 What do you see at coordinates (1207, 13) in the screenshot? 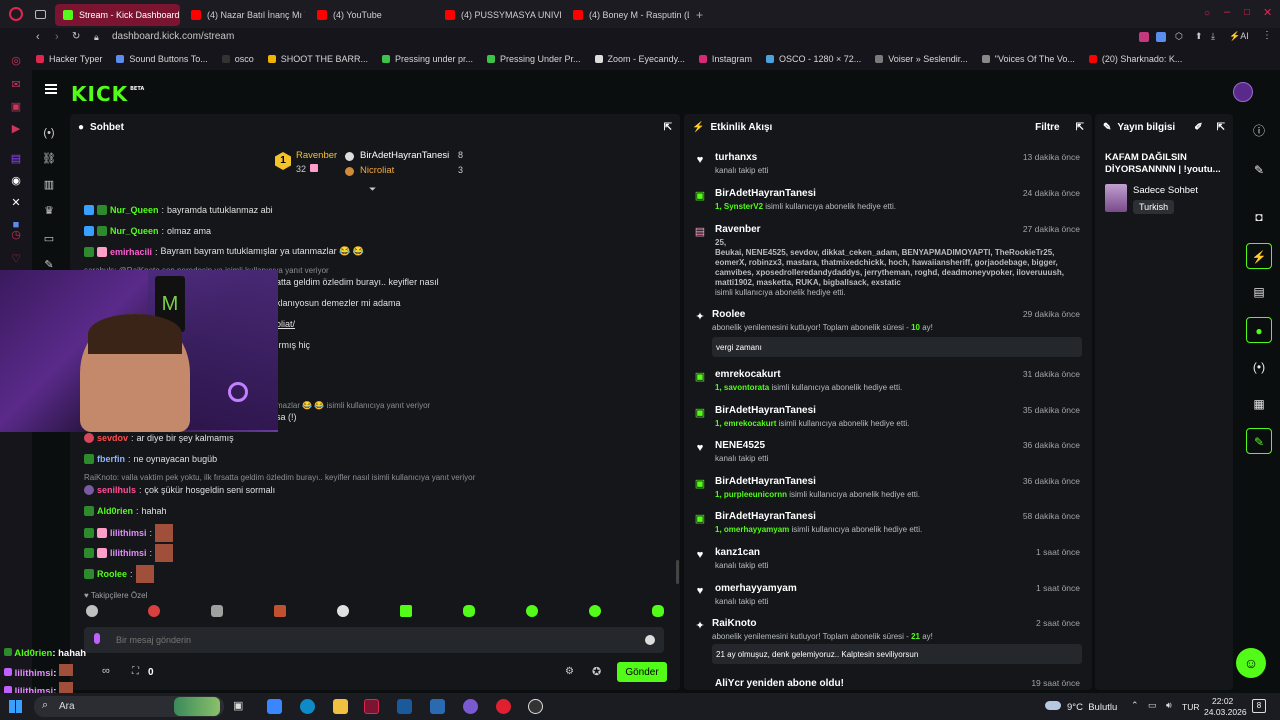
I see `search-tabs-icon: ○` at bounding box center [1207, 13].